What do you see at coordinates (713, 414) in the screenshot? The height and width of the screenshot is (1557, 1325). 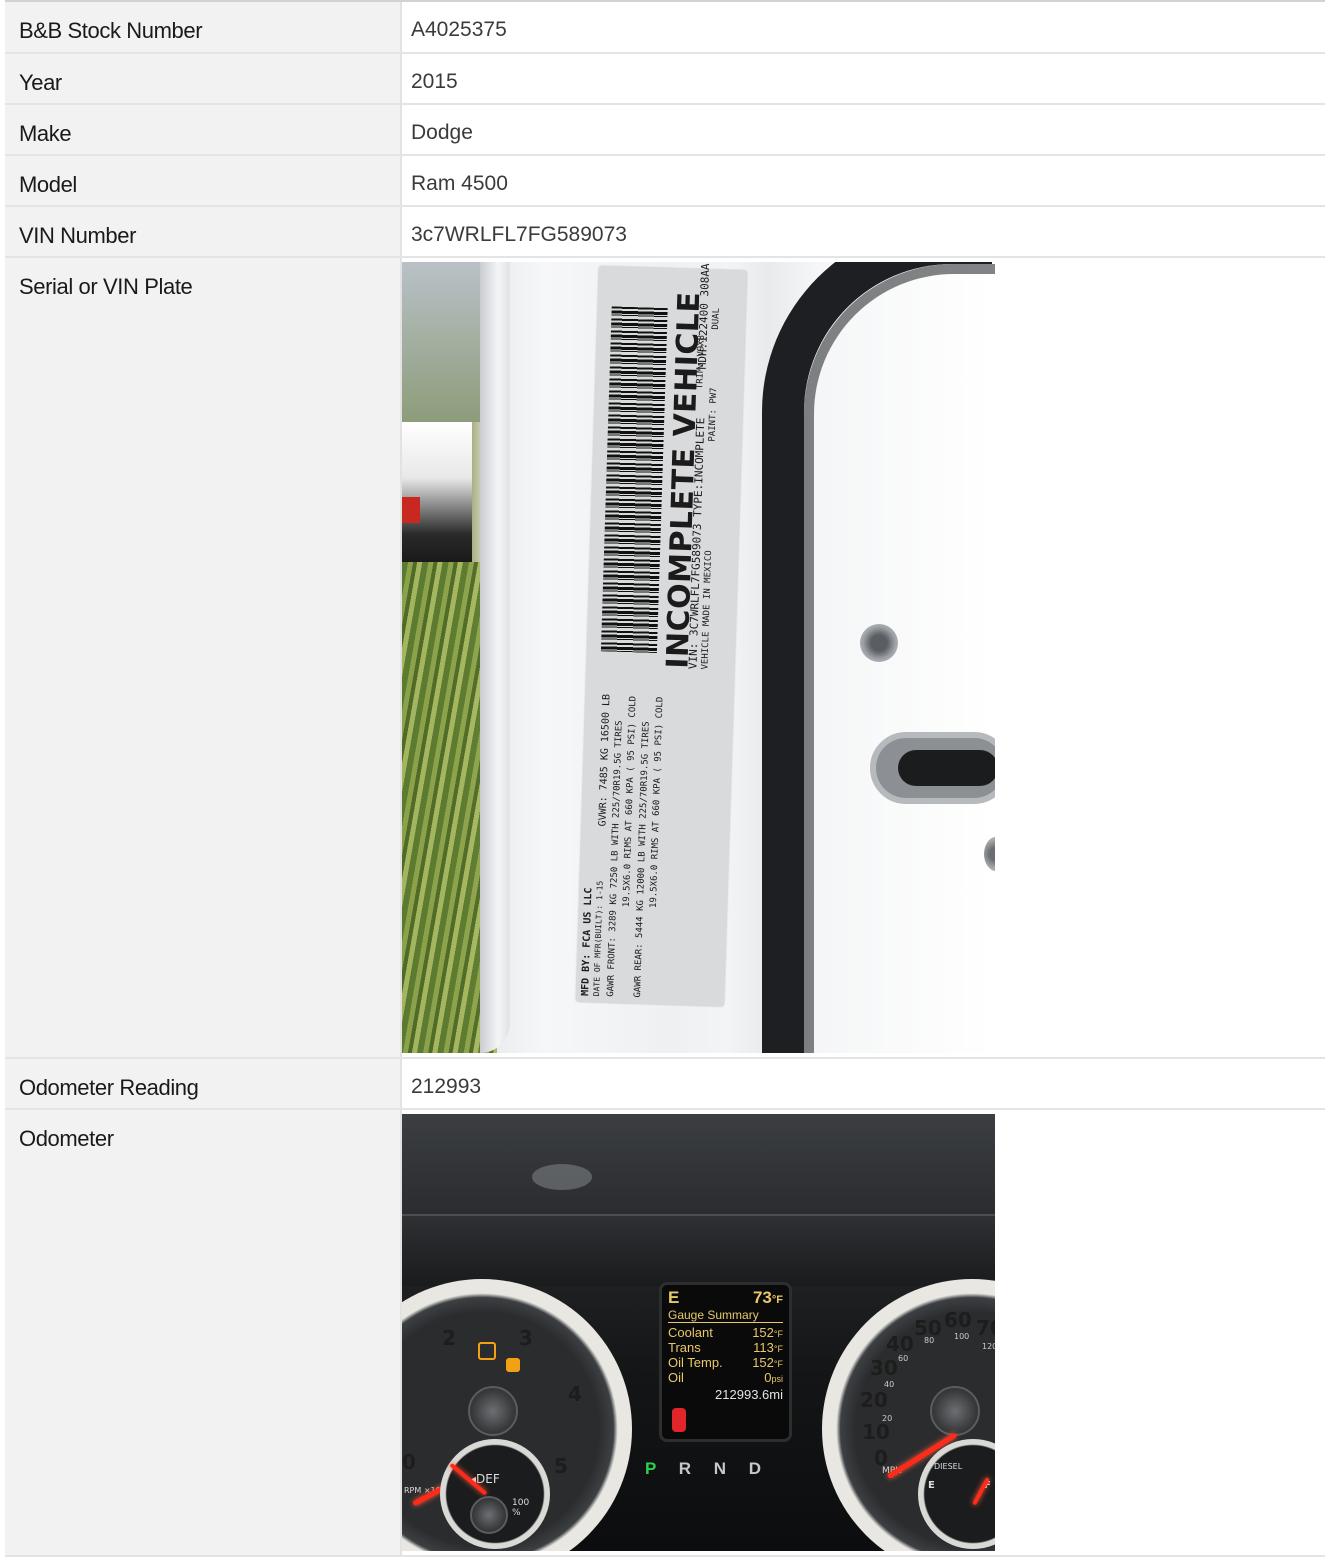 I see `sticker-paint: PAINT: PW7` at bounding box center [713, 414].